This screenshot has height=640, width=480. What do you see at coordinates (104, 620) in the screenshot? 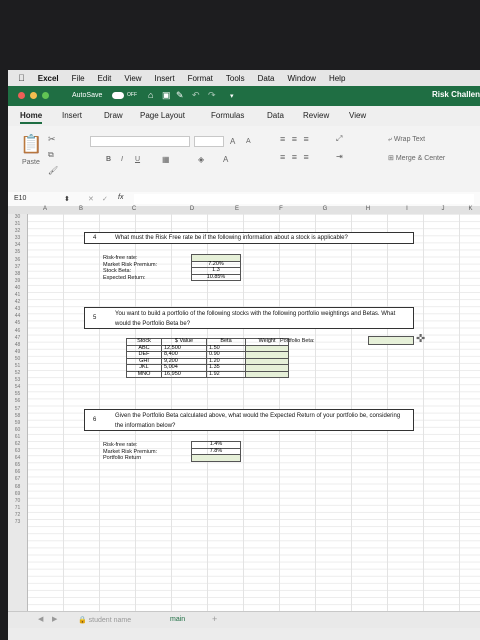
I see `sheet-tab-student-name: 🔒 student name` at bounding box center [104, 620].